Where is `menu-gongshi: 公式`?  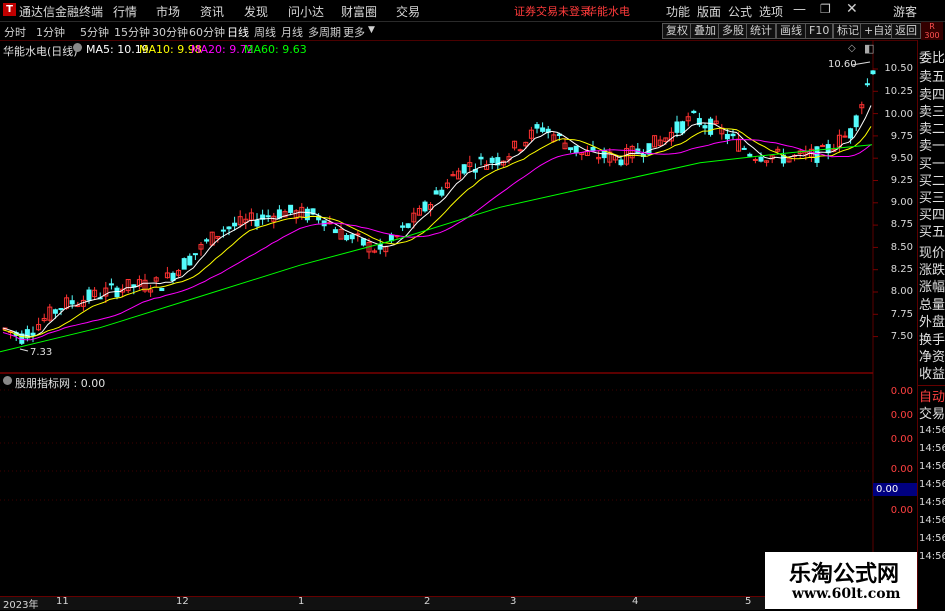 menu-gongshi: 公式 is located at coordinates (740, 11).